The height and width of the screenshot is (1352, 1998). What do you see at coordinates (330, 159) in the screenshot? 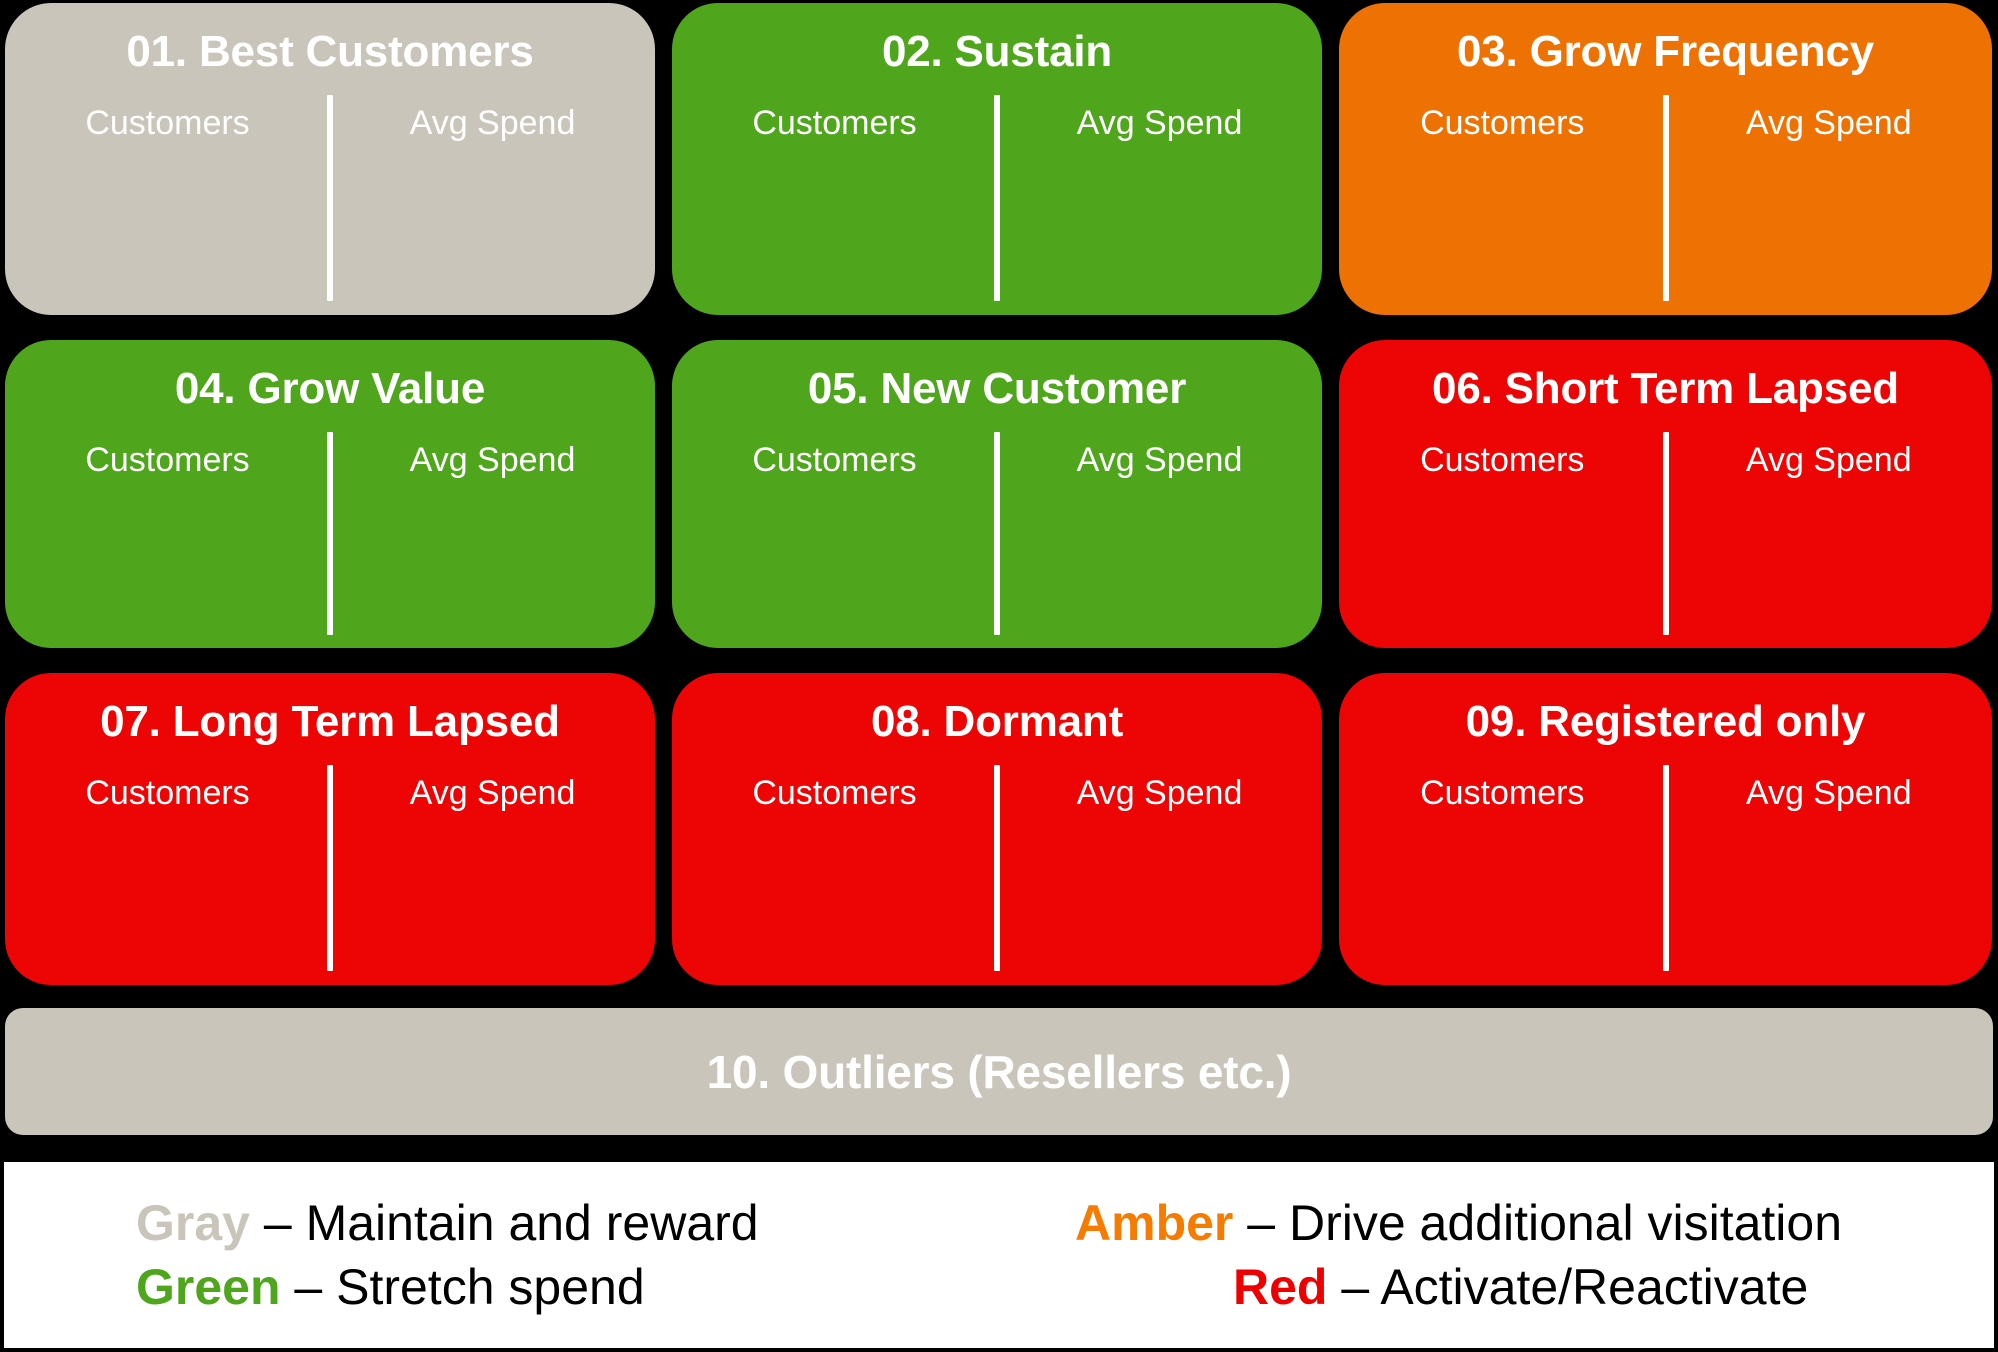
I see `segment-card-01: 01. Best Customers Customers Avg Spend` at bounding box center [330, 159].